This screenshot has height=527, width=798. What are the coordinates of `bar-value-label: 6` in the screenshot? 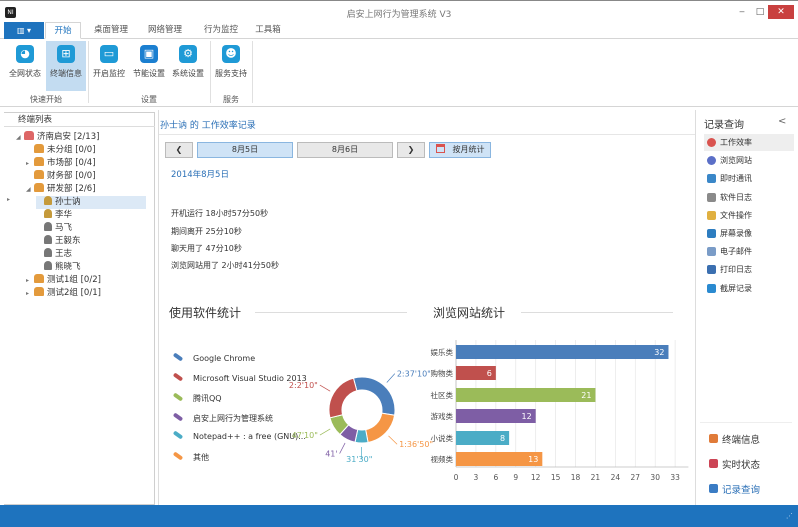 It's located at (489, 373).